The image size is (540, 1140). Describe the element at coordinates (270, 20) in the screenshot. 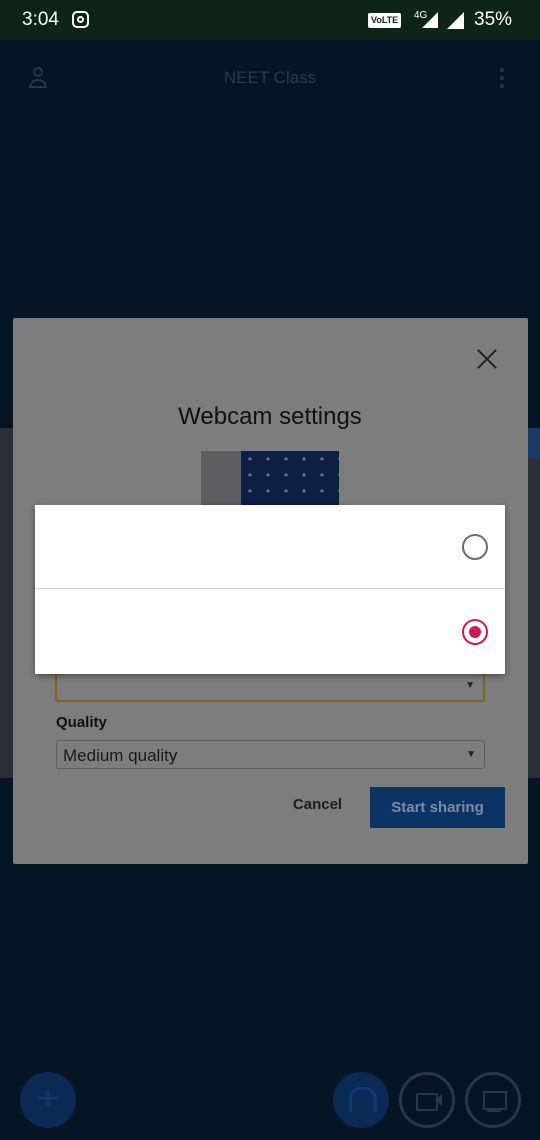

I see `status-bar: 3:04 VoLTE 4G 35%` at that location.